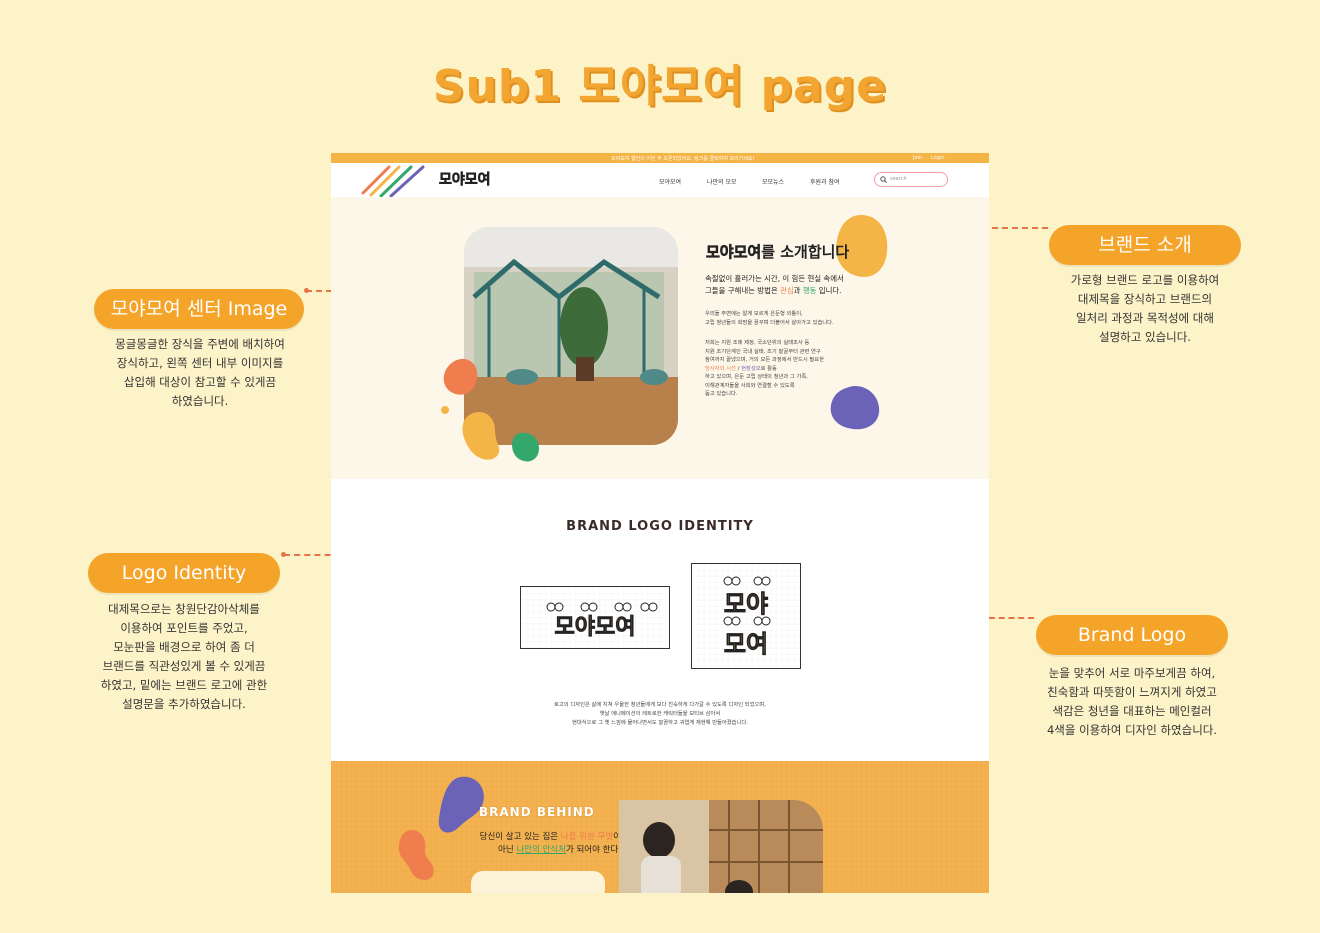  Describe the element at coordinates (541, 850) in the screenshot. I see `highlight-refuge: 나만의 안식처` at that location.